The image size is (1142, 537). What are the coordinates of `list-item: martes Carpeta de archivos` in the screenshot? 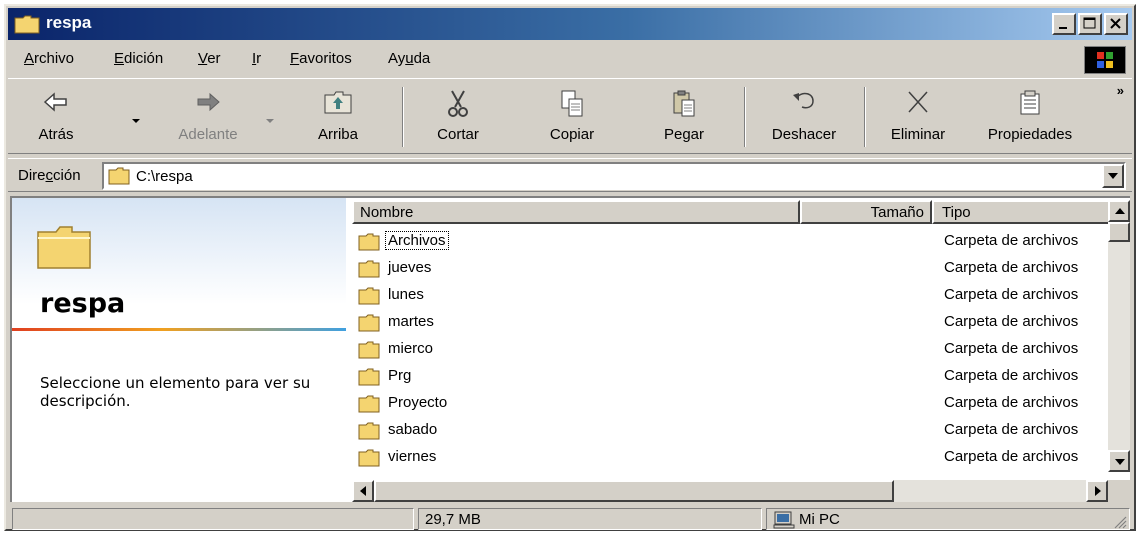 It's located at (730, 322).